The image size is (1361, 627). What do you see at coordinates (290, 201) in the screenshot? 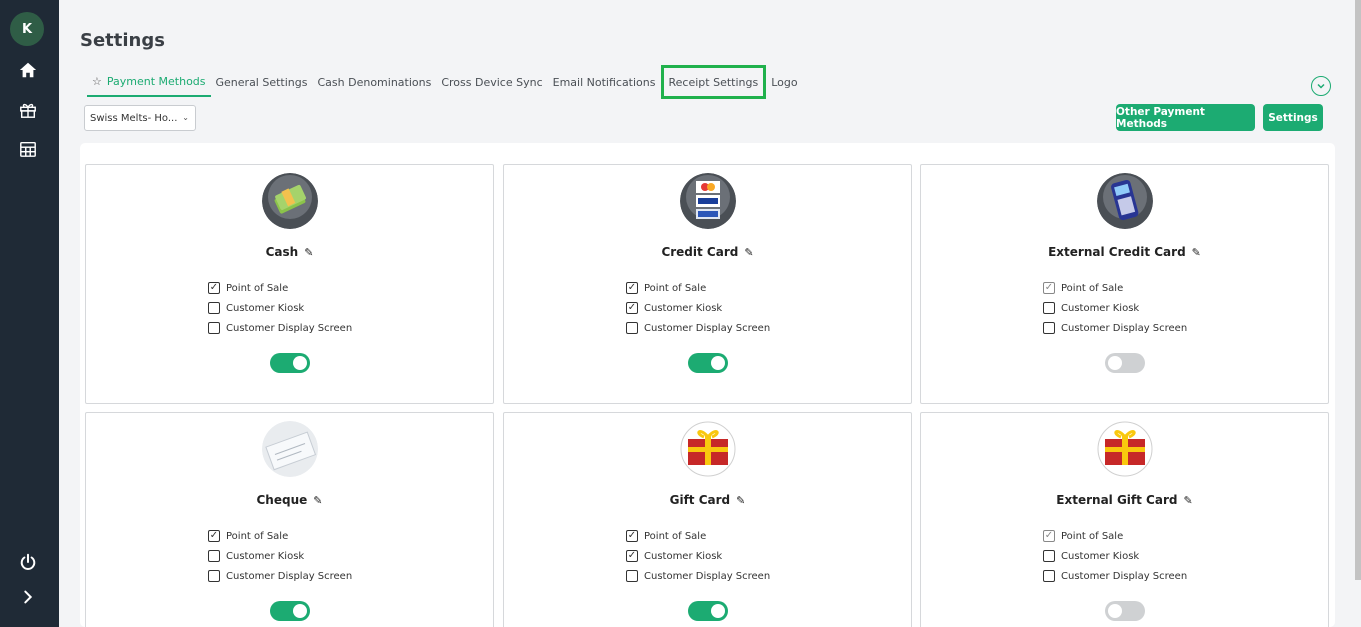
I see `cash-icon` at bounding box center [290, 201].